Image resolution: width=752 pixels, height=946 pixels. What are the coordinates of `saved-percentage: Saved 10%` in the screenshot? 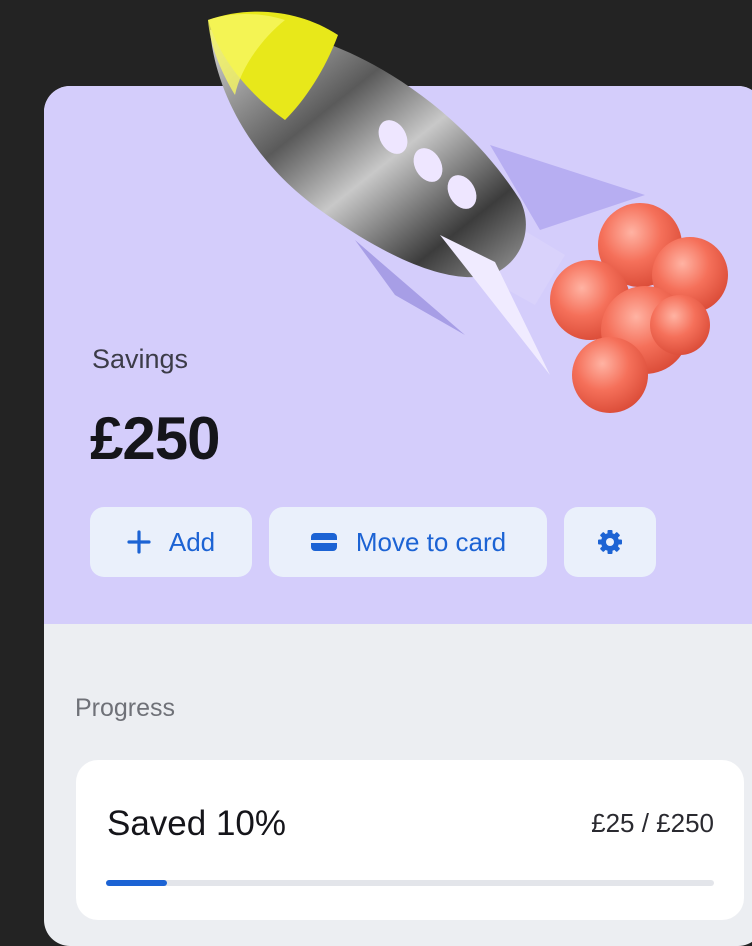 It's located at (197, 823).